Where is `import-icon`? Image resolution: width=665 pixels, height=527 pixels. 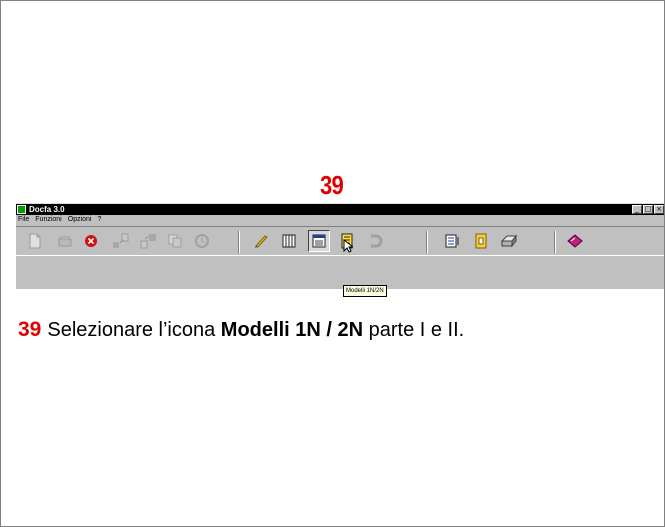
import-icon is located at coordinates (121, 241).